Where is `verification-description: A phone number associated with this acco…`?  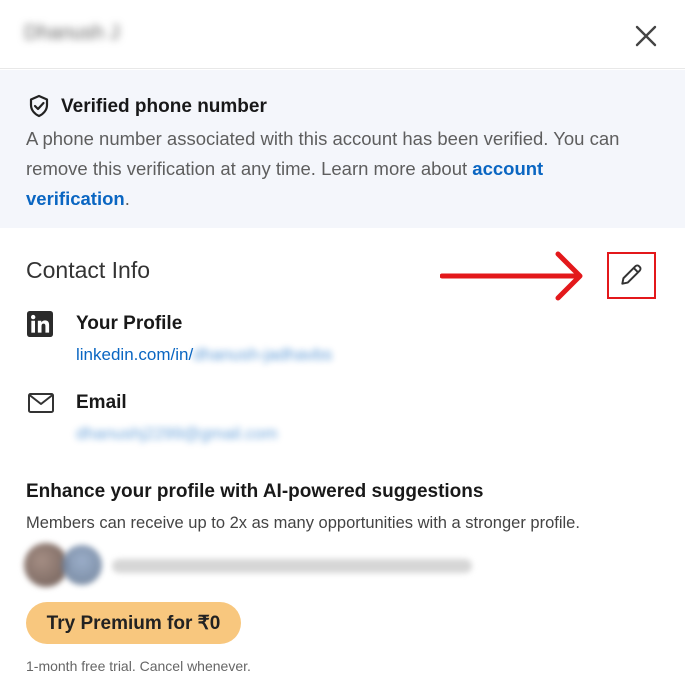
verification-description: A phone number associated with this acco… is located at coordinates (336, 169).